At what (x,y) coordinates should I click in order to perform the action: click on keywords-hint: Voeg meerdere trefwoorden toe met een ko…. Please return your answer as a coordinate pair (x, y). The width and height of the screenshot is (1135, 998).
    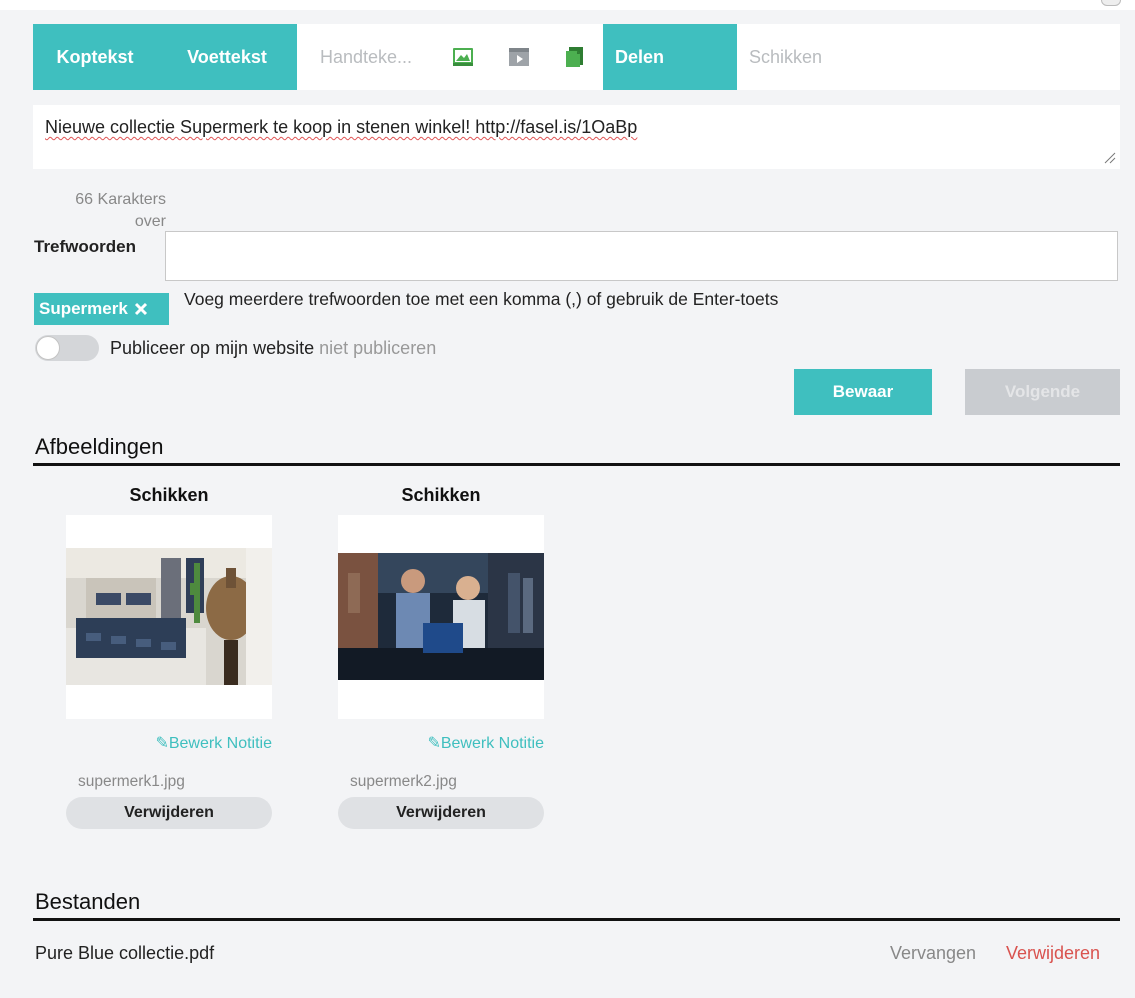
    Looking at the image, I should click on (481, 299).